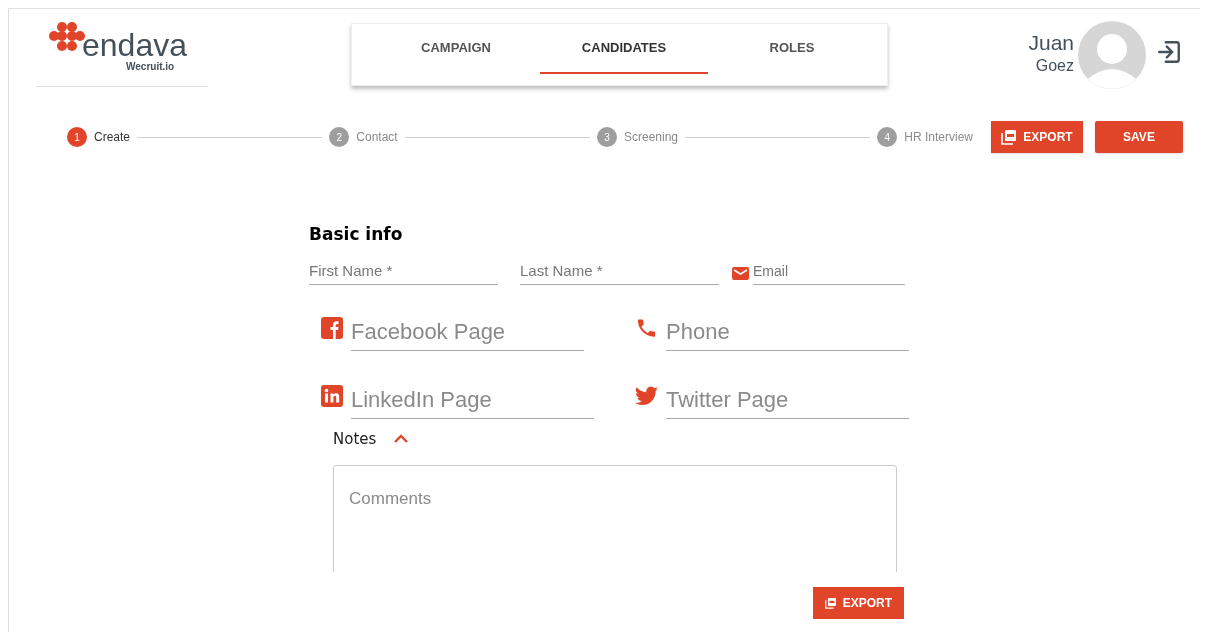  Describe the element at coordinates (651, 137) in the screenshot. I see `step-label: Screening` at that location.